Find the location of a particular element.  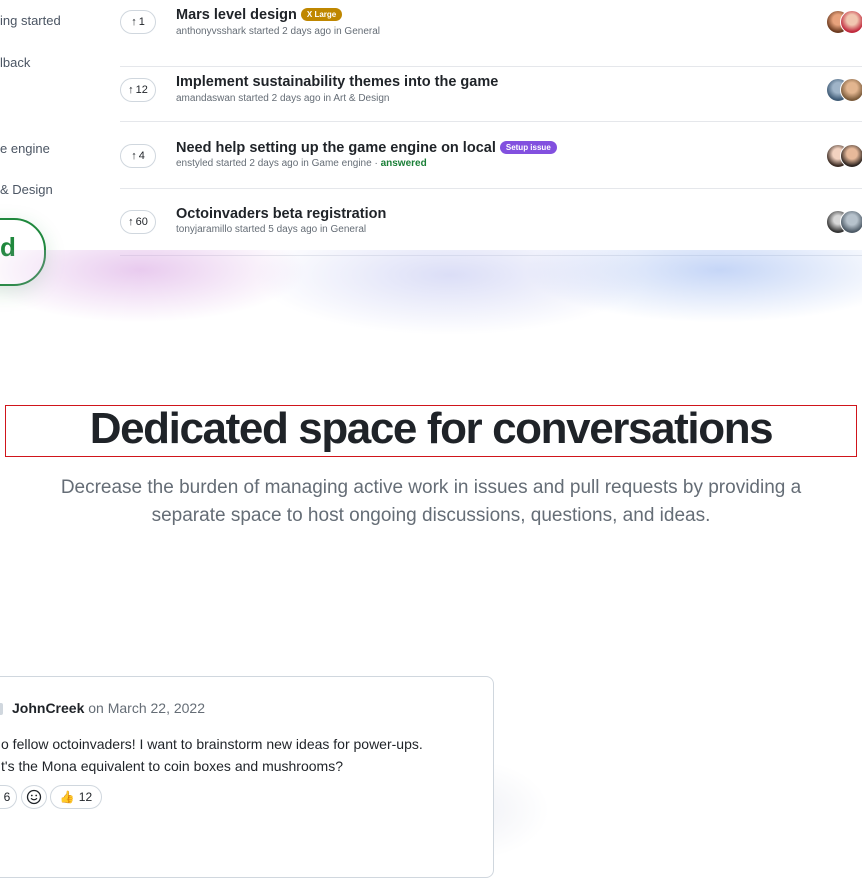

upvote-button: ↑ 12 is located at coordinates (138, 90).